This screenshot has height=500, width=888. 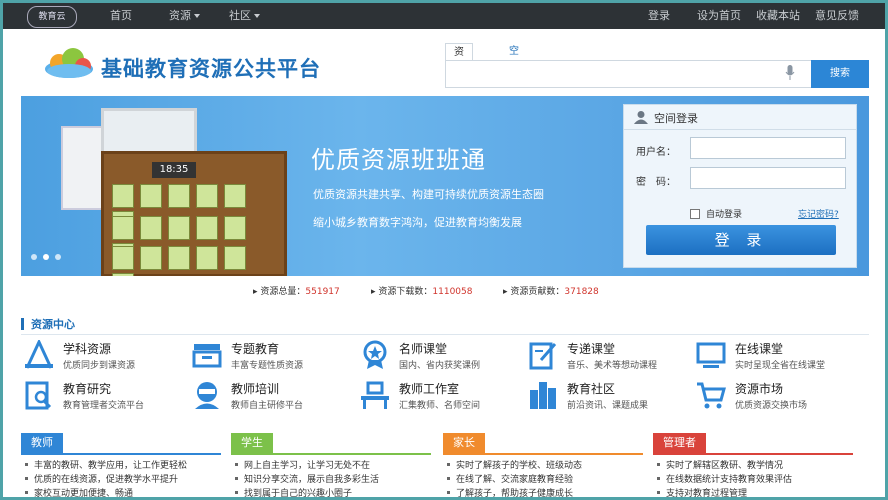 What do you see at coordinates (659, 16) in the screenshot?
I see `login-link: 登录` at bounding box center [659, 16].